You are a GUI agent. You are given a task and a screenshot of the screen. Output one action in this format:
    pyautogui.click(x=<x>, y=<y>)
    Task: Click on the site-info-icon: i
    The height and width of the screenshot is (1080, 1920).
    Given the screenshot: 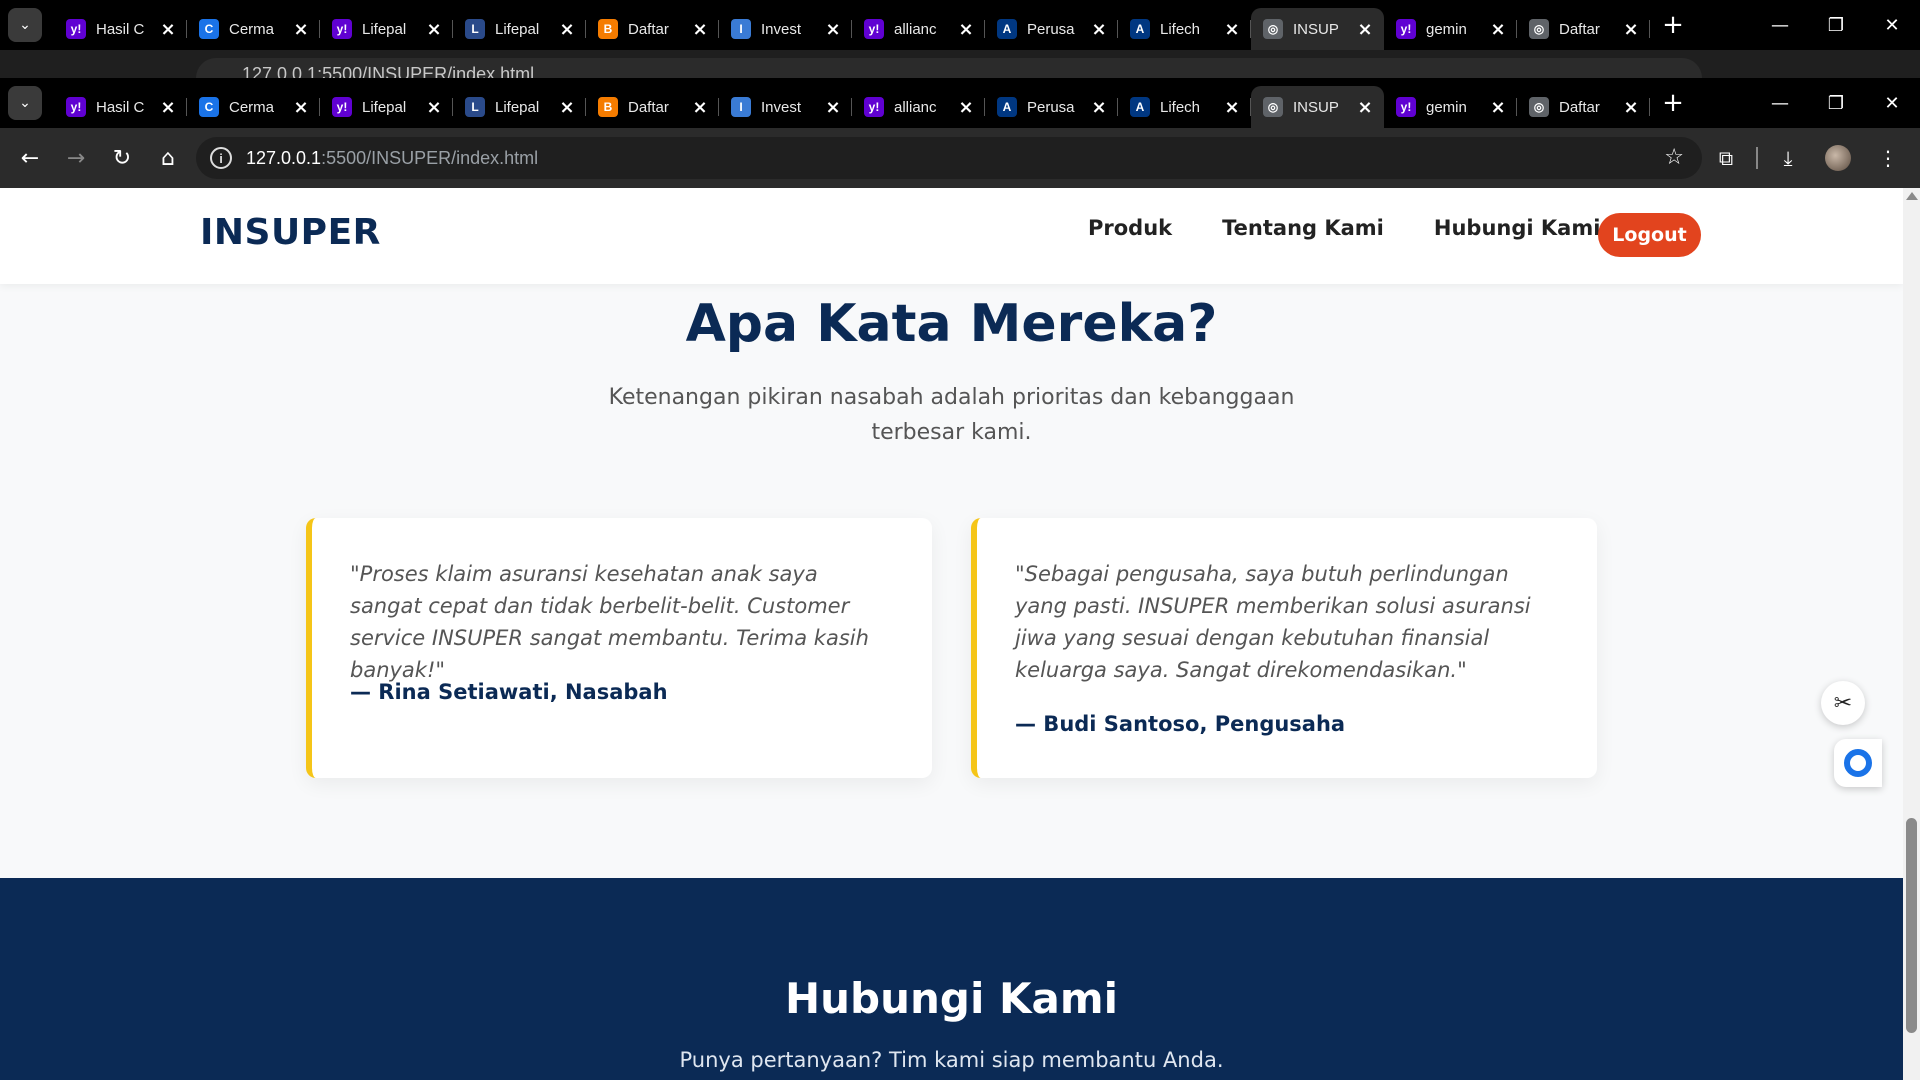 What is the action you would take?
    pyautogui.click(x=221, y=158)
    